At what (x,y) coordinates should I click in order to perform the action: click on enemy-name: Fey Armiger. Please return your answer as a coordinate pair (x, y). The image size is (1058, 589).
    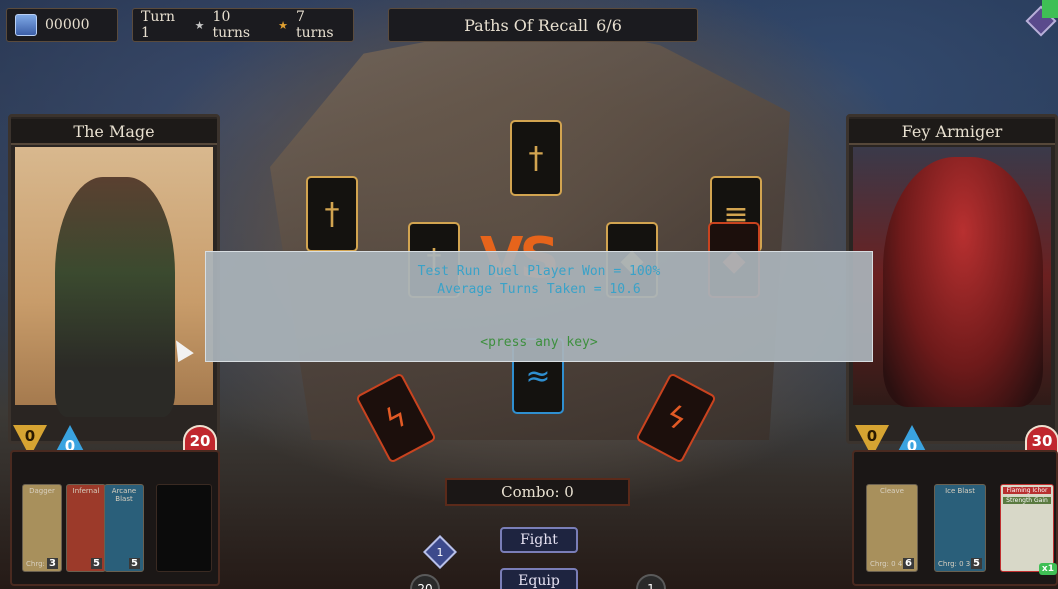
    Looking at the image, I should click on (952, 132).